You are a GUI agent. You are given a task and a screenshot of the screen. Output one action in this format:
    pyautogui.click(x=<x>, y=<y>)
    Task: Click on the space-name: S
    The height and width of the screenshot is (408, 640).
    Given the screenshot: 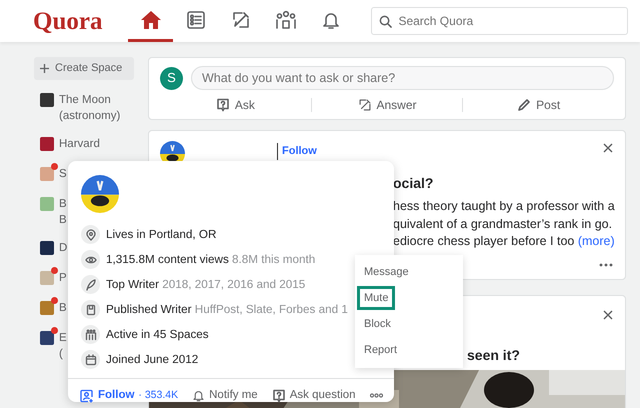 What is the action you would take?
    pyautogui.click(x=63, y=175)
    